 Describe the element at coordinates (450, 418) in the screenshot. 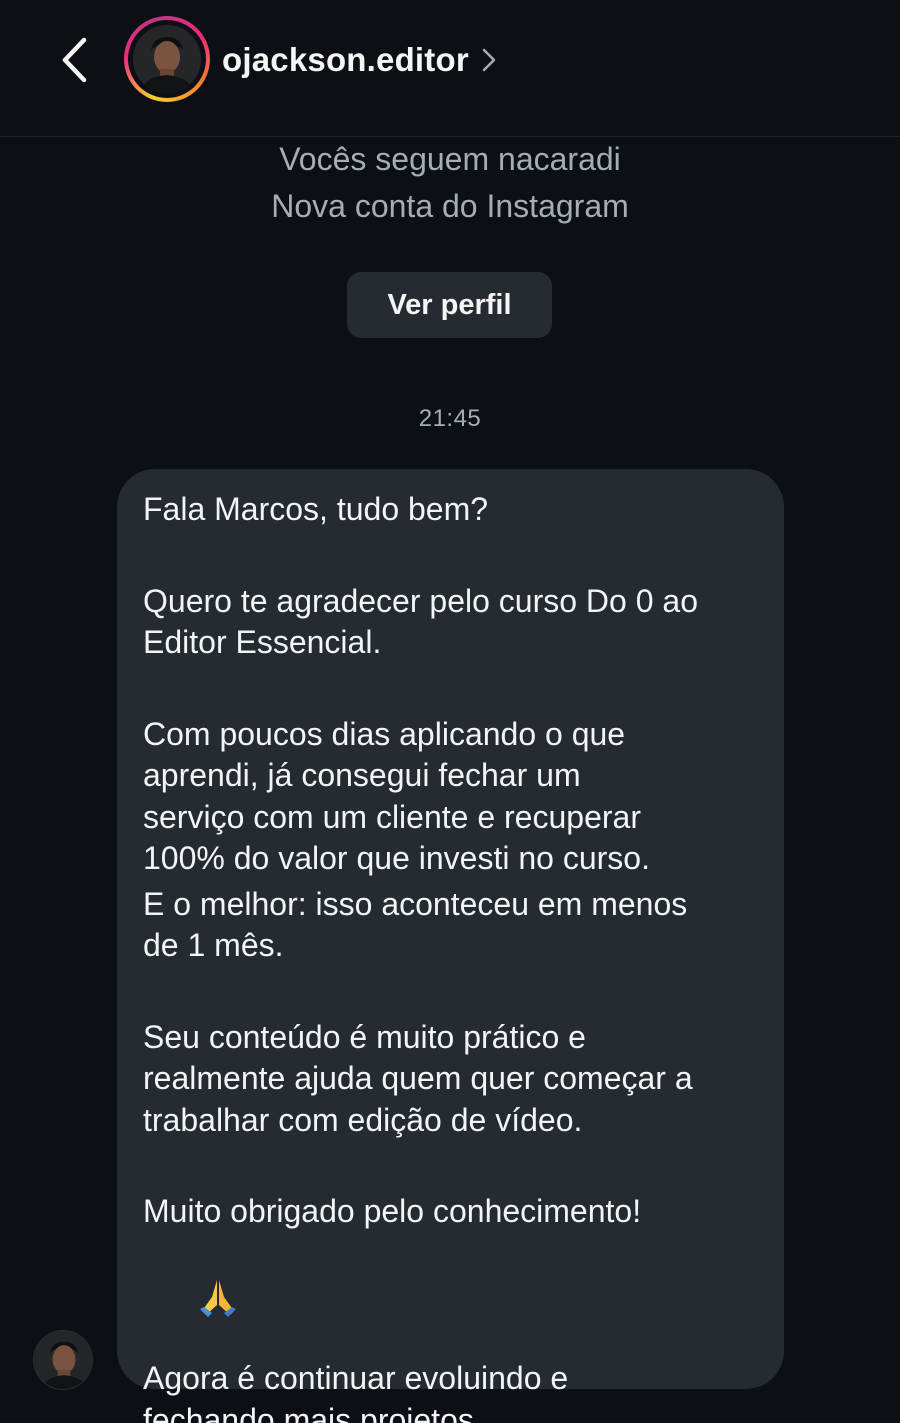

I see `message-timestamp: 21:45` at that location.